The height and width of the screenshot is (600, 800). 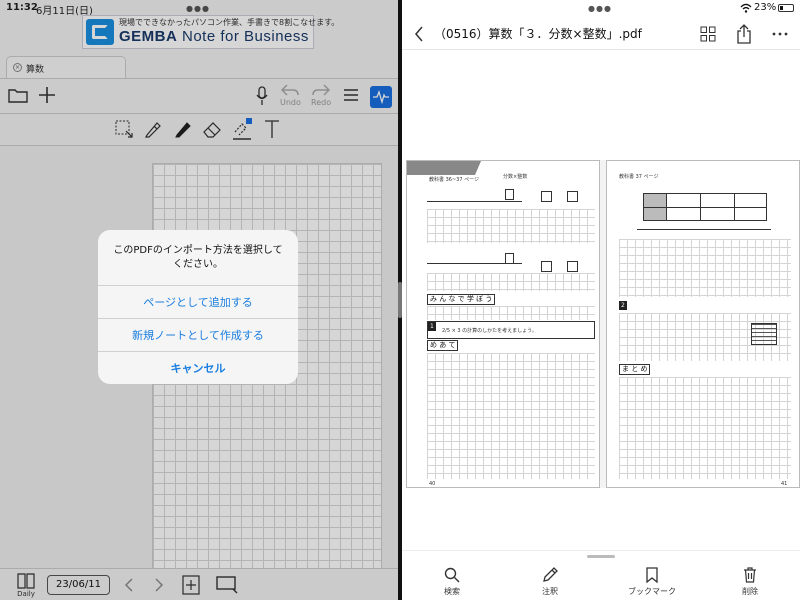 I want to click on share-icon, so click(x=744, y=34).